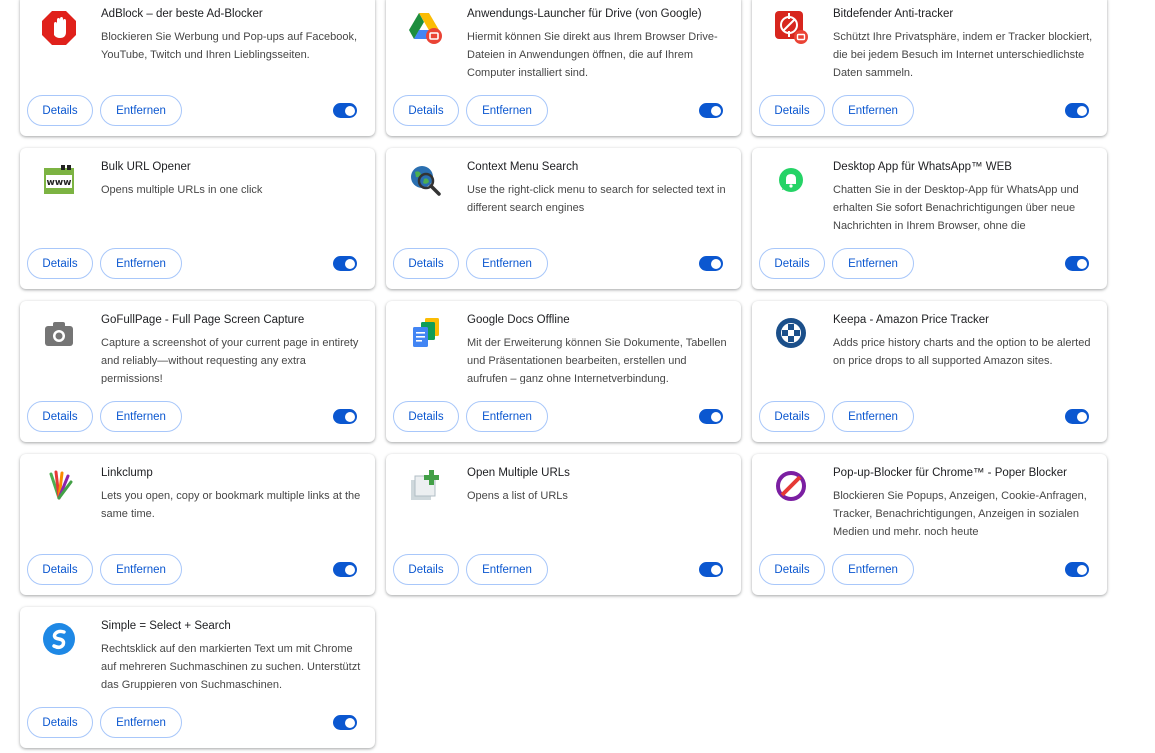 The image size is (1155, 753). Describe the element at coordinates (182, 190) in the screenshot. I see `extension-description: Opens multiple URLs in one click` at that location.